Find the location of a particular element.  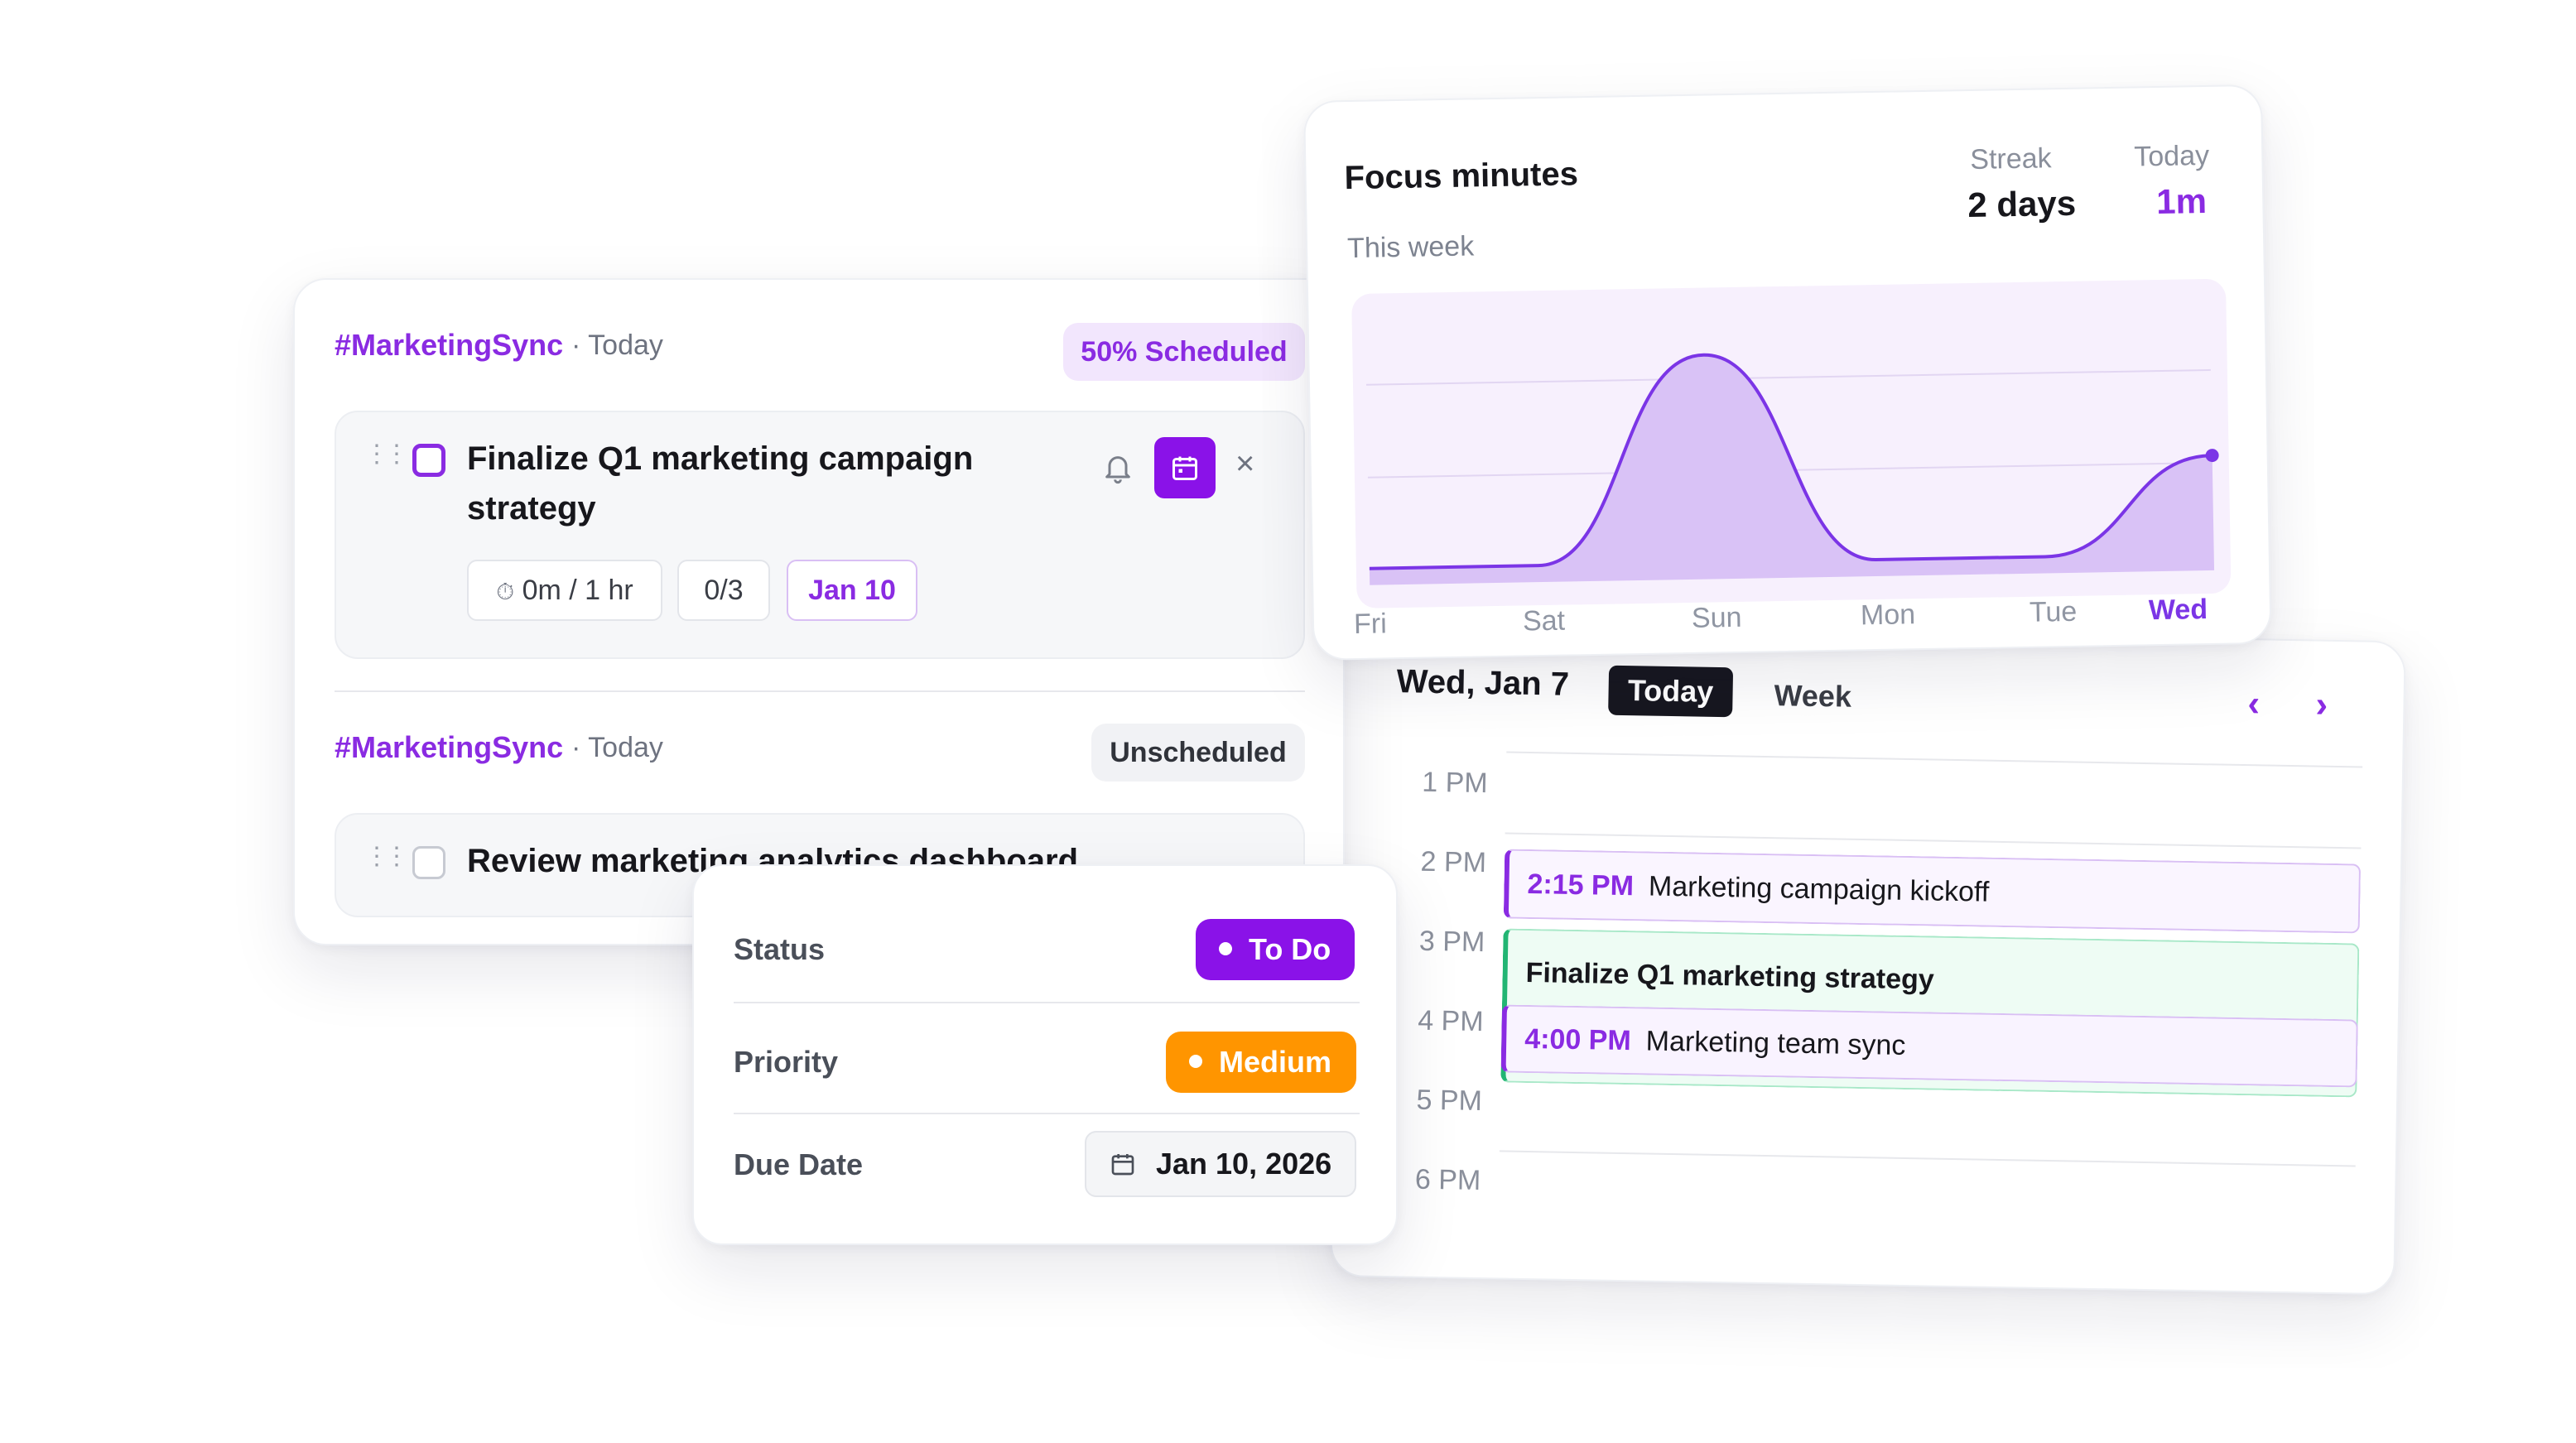

today-value: 1m is located at coordinates (2181, 201).